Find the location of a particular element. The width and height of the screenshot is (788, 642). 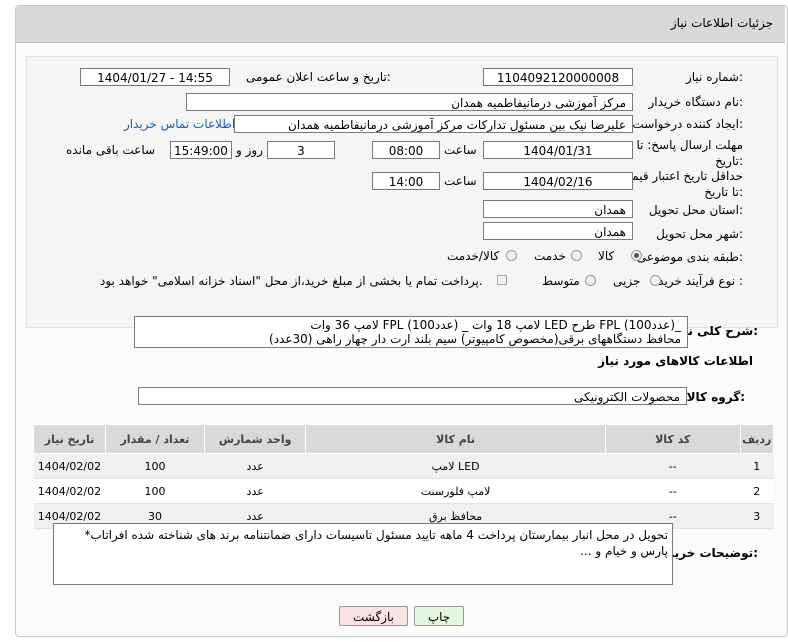

days-label: روز و is located at coordinates (249, 150).